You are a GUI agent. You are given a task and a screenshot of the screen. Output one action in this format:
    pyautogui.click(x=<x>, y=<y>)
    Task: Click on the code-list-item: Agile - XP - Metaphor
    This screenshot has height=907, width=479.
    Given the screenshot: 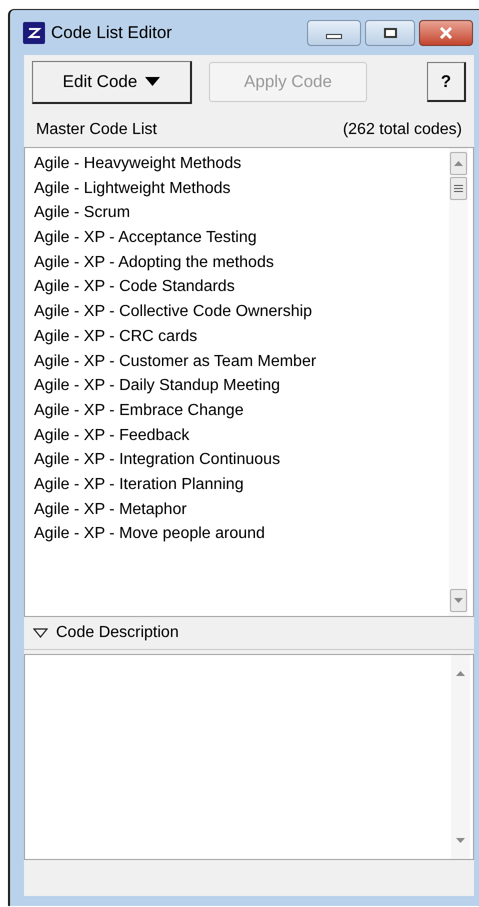 What is the action you would take?
    pyautogui.click(x=241, y=510)
    